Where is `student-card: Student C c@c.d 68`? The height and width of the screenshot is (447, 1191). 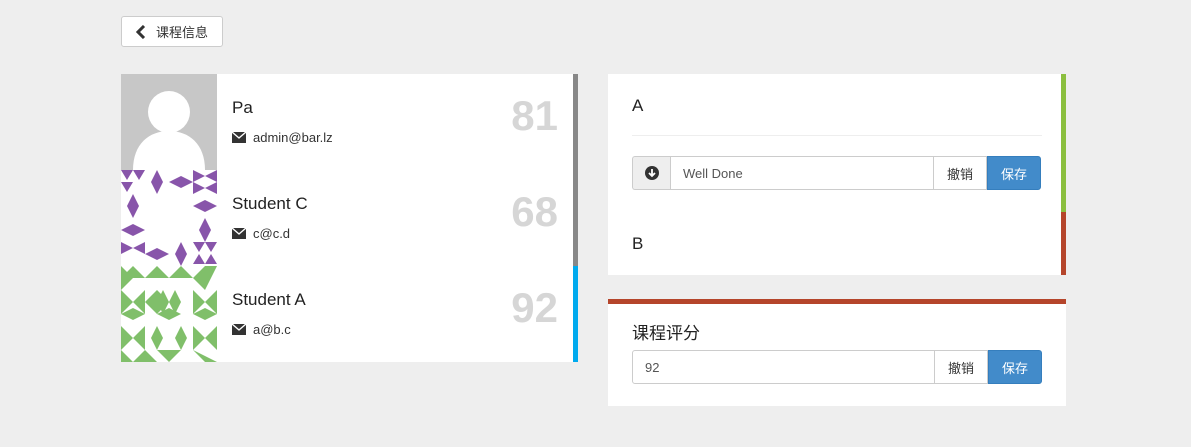
student-card: Student C c@c.d 68 is located at coordinates (349, 218).